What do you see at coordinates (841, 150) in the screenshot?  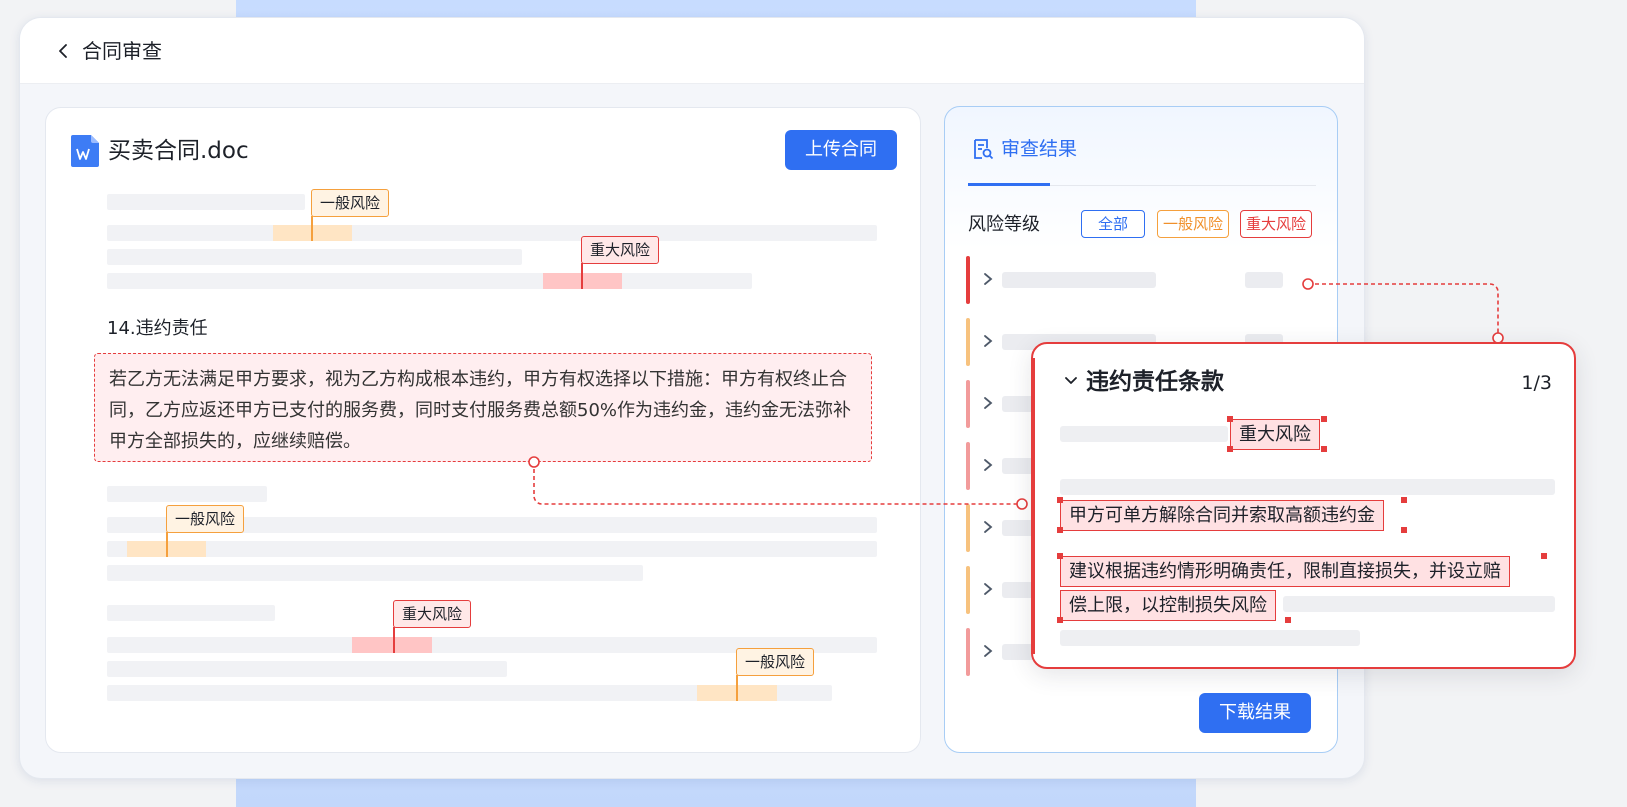 I see `upload-contract-button: 上传合同` at bounding box center [841, 150].